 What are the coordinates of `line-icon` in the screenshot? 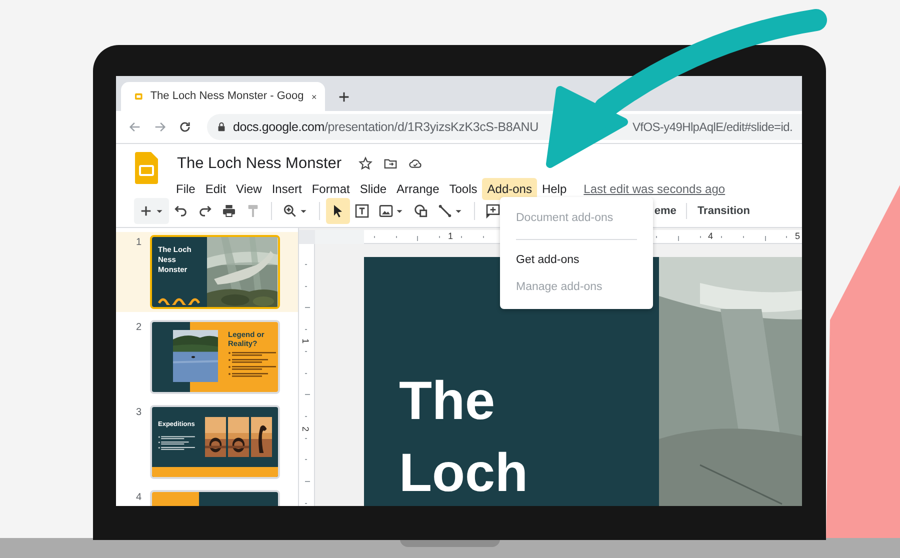 It's located at (445, 211).